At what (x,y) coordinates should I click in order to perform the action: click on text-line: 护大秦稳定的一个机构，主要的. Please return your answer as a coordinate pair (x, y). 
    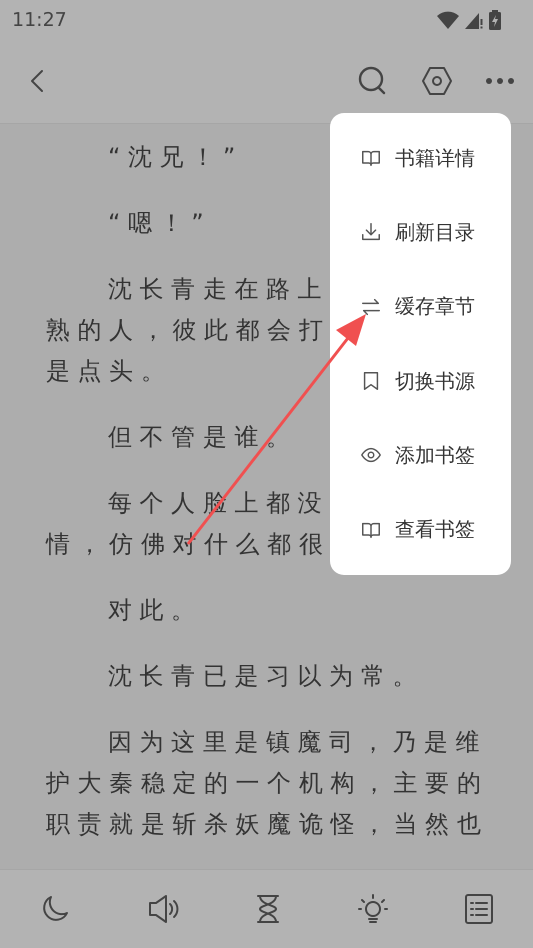
    Looking at the image, I should click on (267, 783).